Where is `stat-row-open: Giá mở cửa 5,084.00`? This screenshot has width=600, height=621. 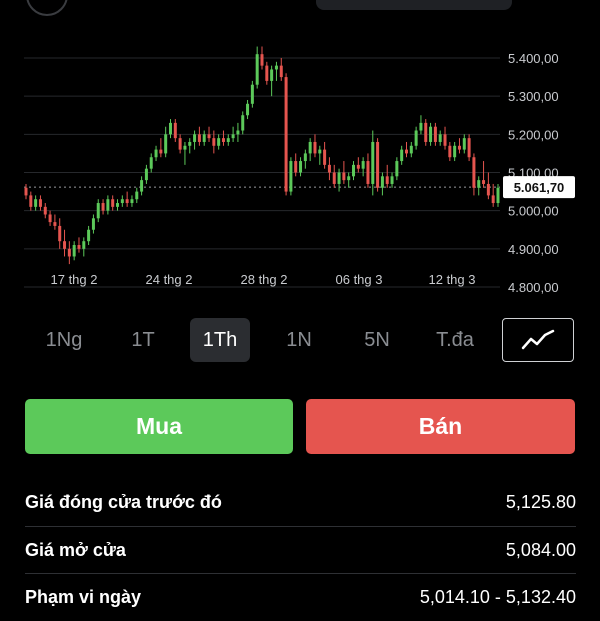
stat-row-open: Giá mở cửa 5,084.00 is located at coordinates (300, 550).